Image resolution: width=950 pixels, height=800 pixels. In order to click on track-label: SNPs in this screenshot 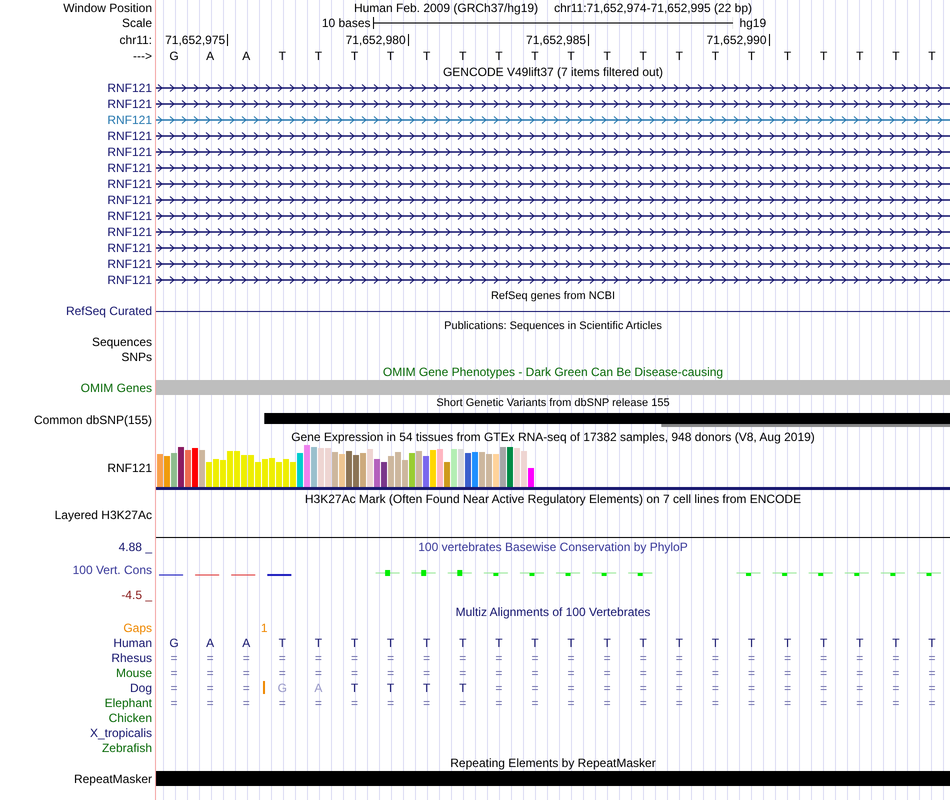, I will do `click(136, 356)`.